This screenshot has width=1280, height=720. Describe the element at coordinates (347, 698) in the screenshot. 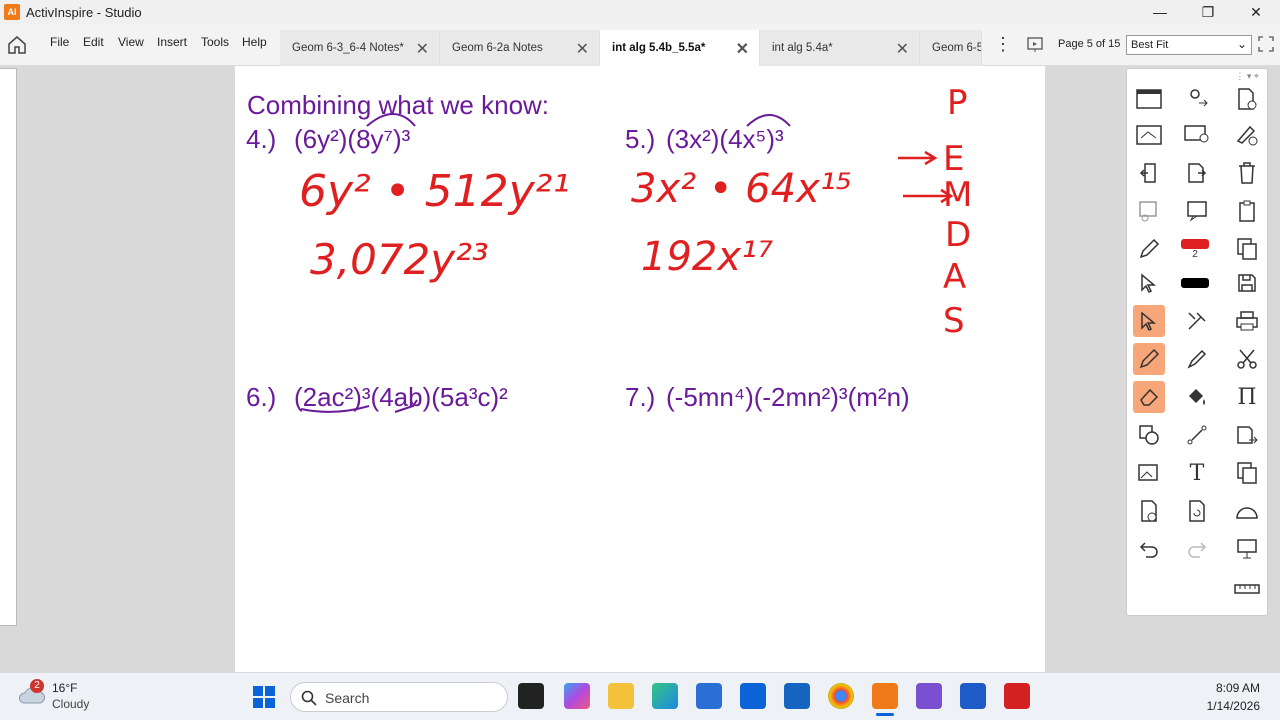

I see `search-placeholder: Search` at that location.